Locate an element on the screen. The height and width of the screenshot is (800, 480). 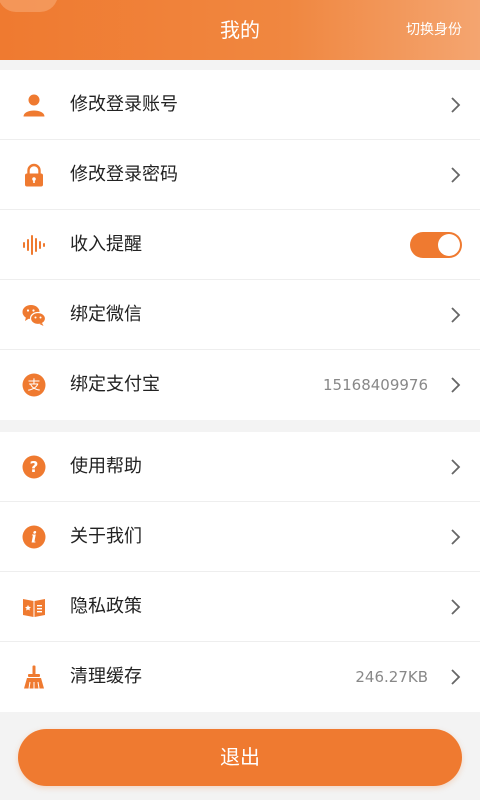
about-row: i 关于我们 is located at coordinates (240, 537).